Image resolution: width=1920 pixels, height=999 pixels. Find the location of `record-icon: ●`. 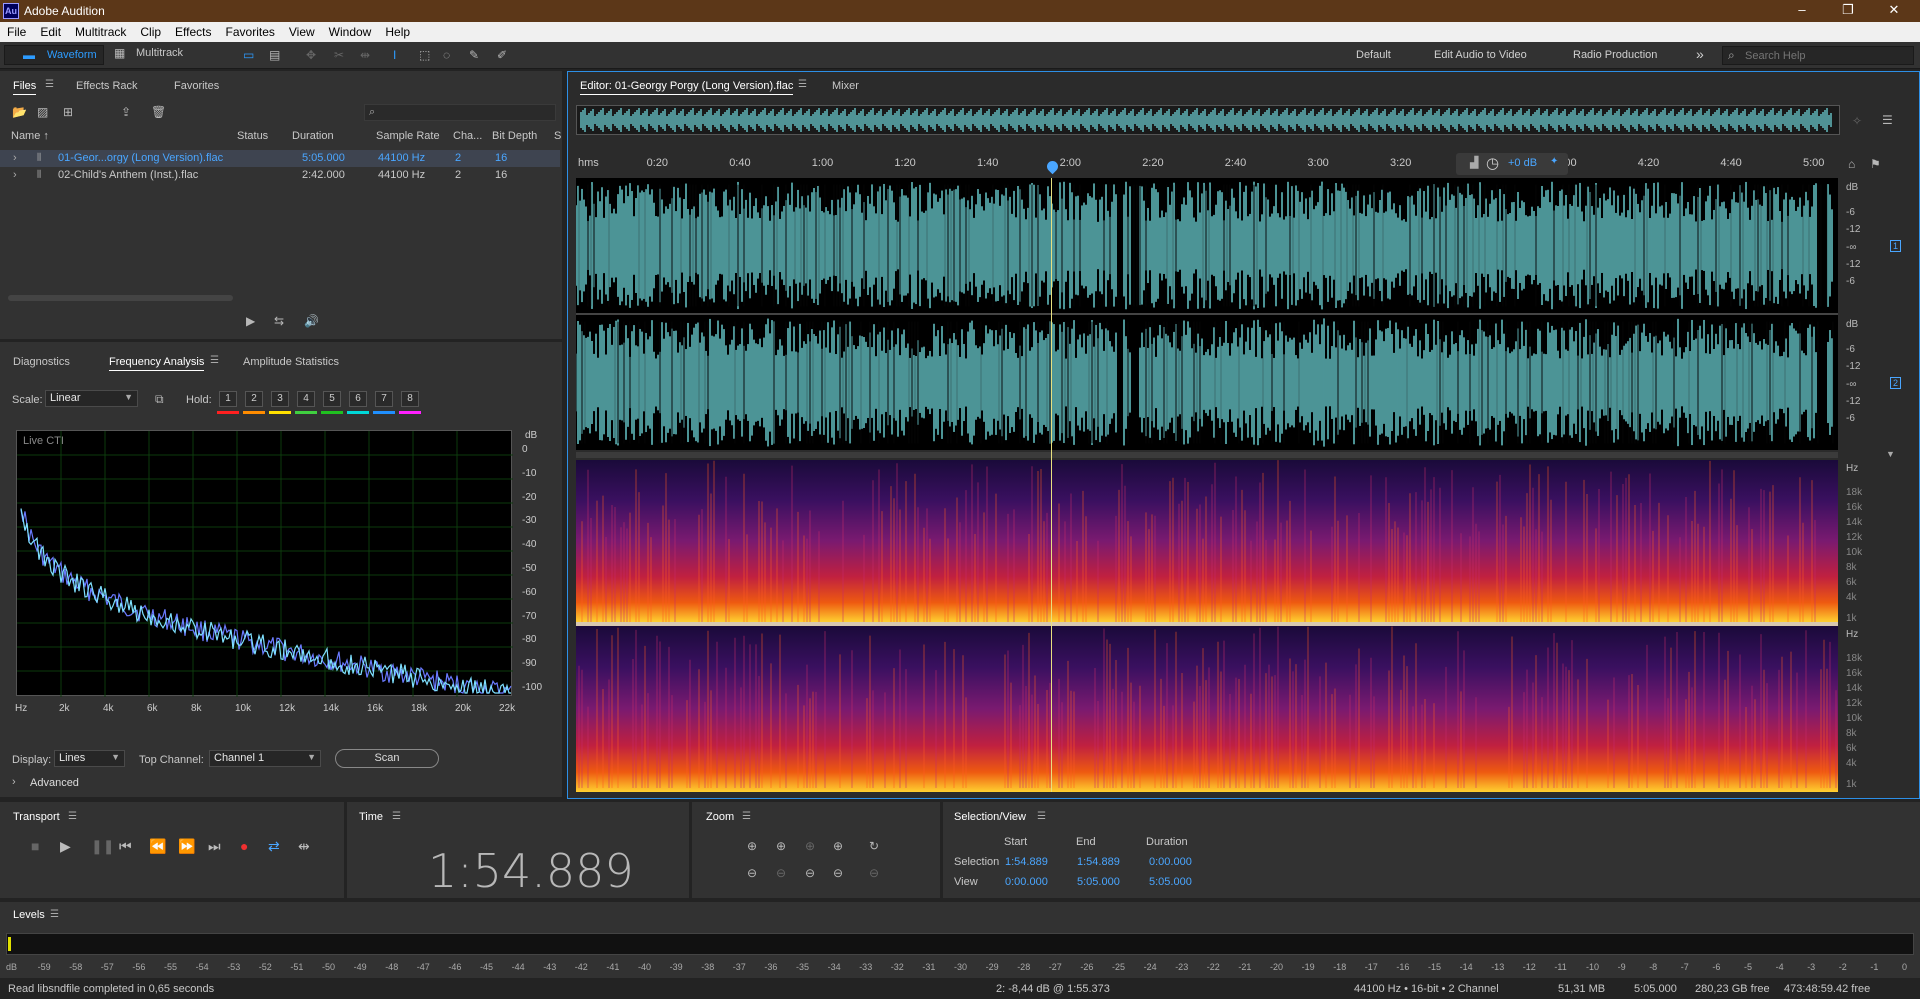

record-icon: ● is located at coordinates (244, 846).